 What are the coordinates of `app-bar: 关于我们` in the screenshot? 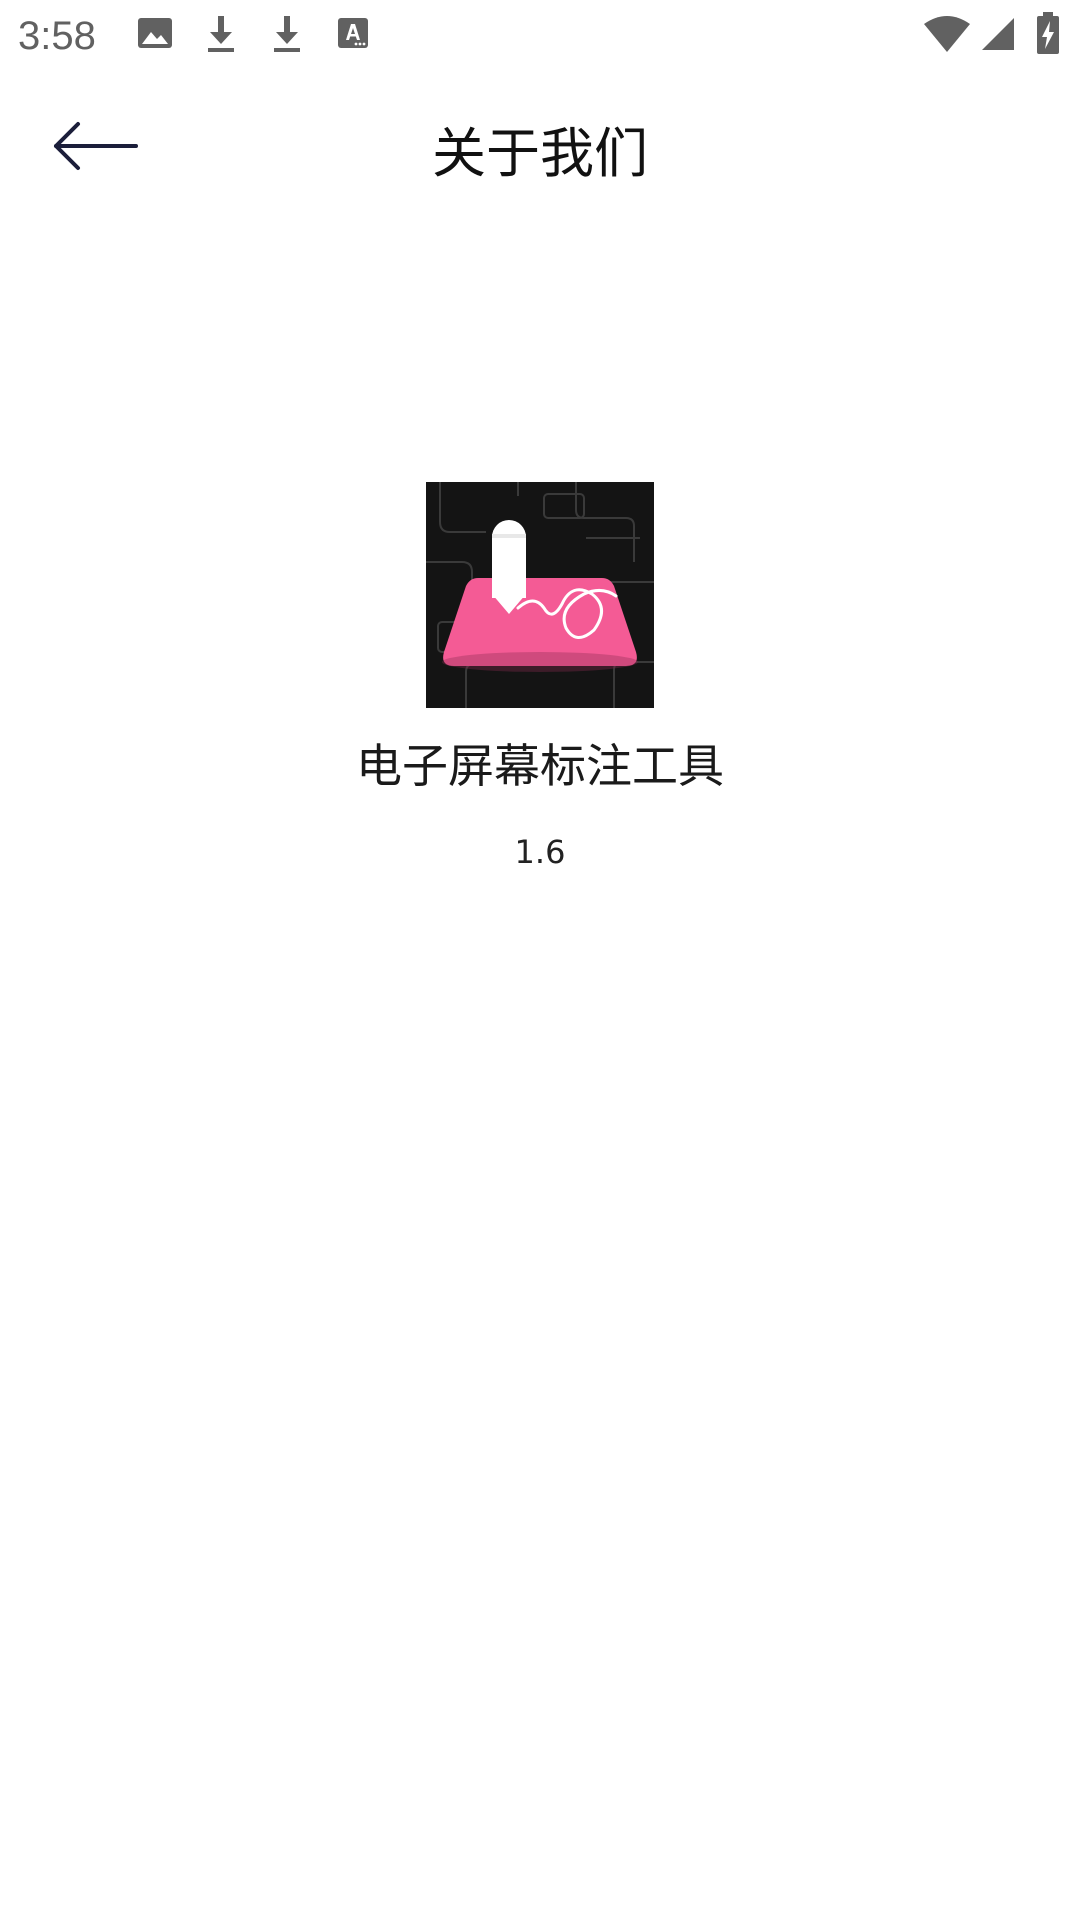 It's located at (540, 156).